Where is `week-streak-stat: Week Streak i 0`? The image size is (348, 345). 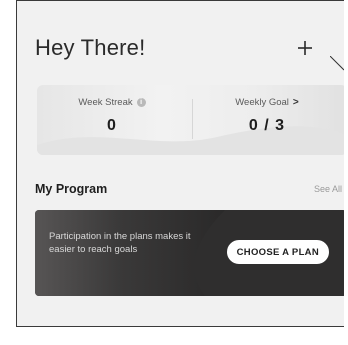
week-streak-stat: Week Streak i 0 is located at coordinates (112, 115).